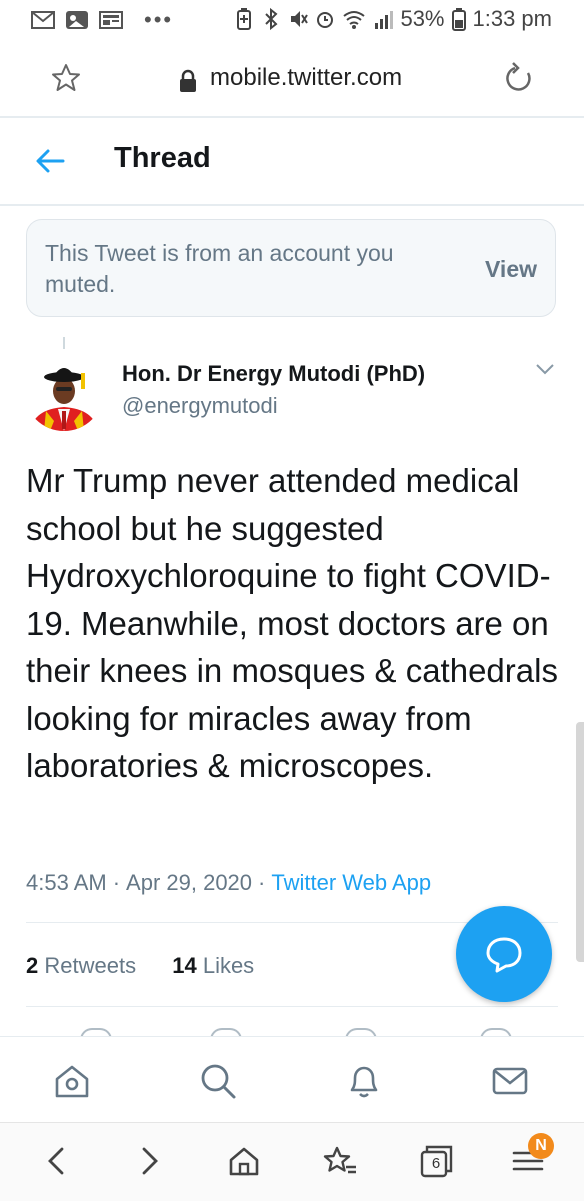 Image resolution: width=584 pixels, height=1201 pixels. I want to click on clock: 1:33 pm, so click(512, 18).